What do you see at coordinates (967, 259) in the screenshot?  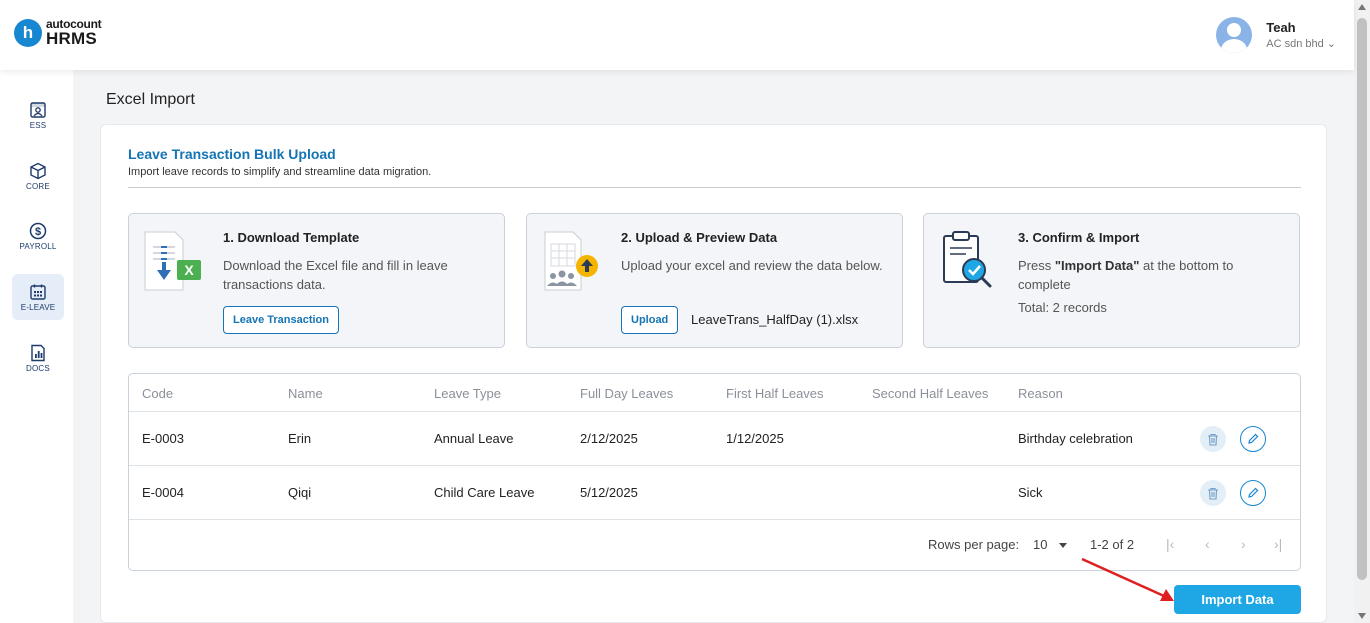 I see `clipboard-check-icon` at bounding box center [967, 259].